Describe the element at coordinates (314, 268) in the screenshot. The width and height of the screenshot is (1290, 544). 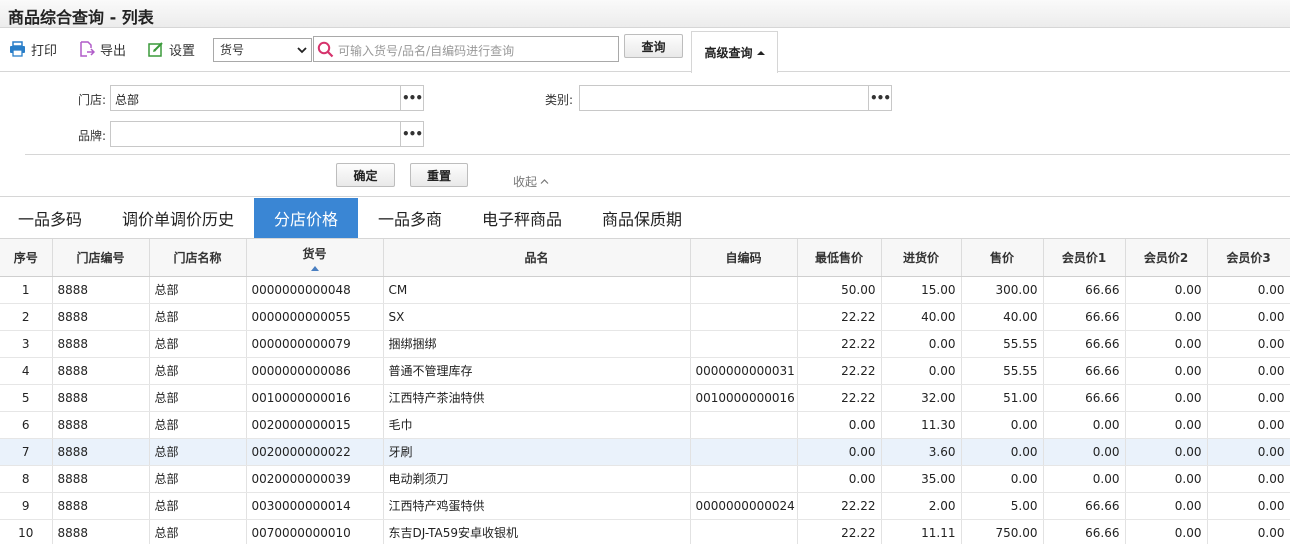
I see `sort-ascending-icon` at that location.